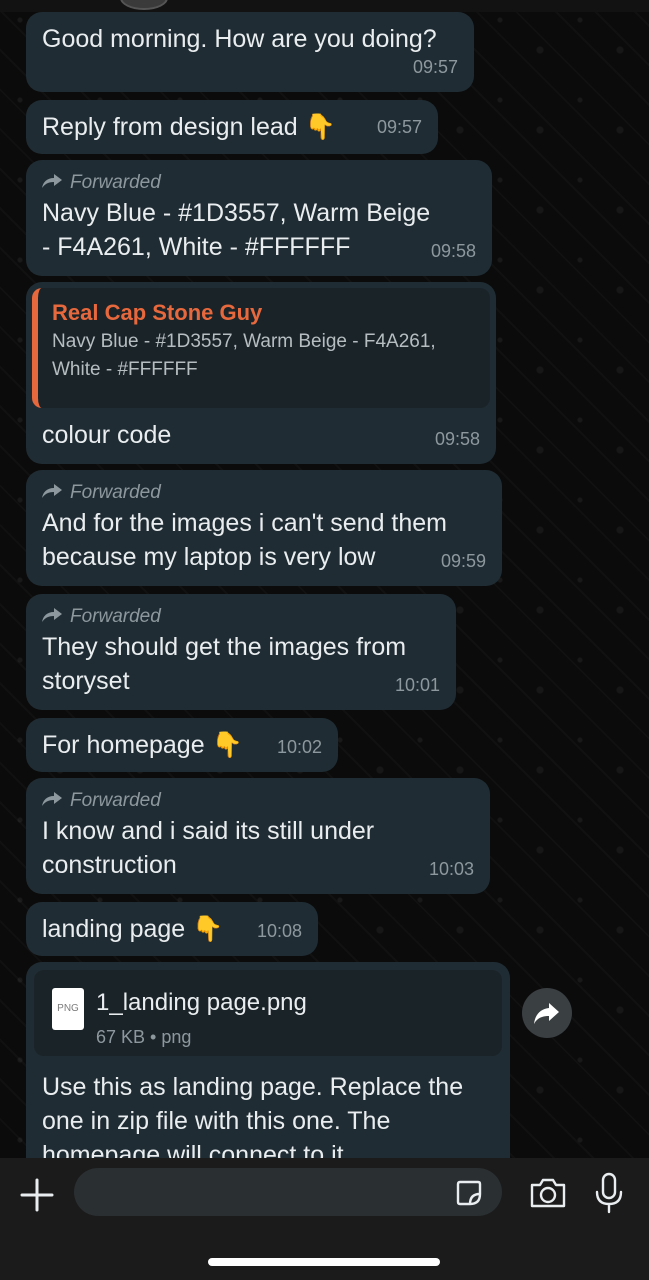 The image size is (649, 1280). Describe the element at coordinates (107, 435) in the screenshot. I see `message-text: colour code` at that location.